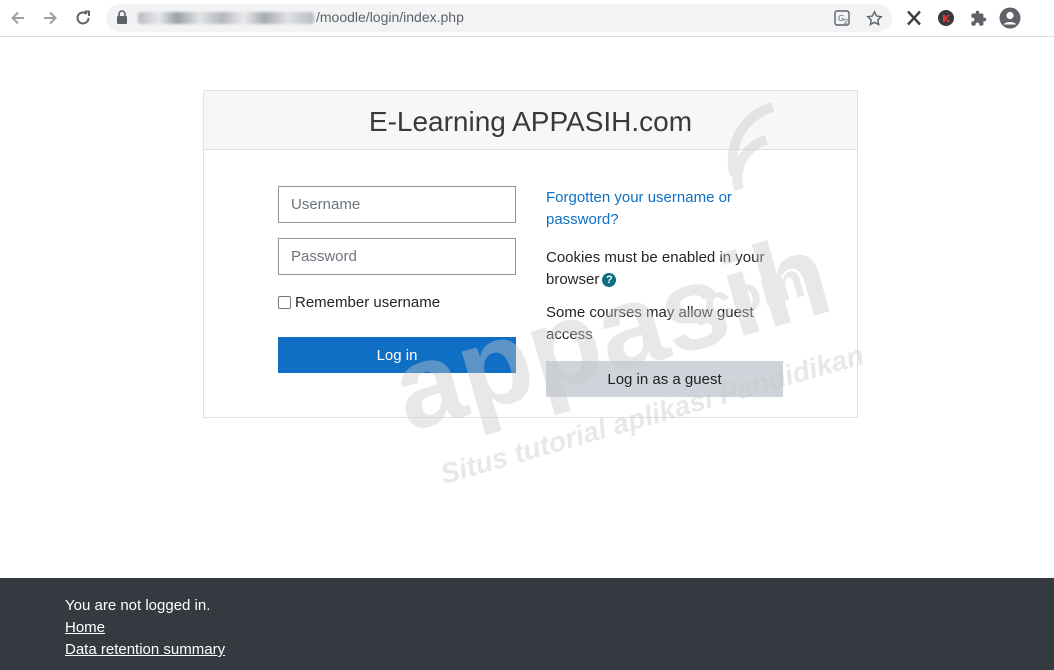  What do you see at coordinates (842, 18) in the screenshot?
I see `translate-icon: G 文` at bounding box center [842, 18].